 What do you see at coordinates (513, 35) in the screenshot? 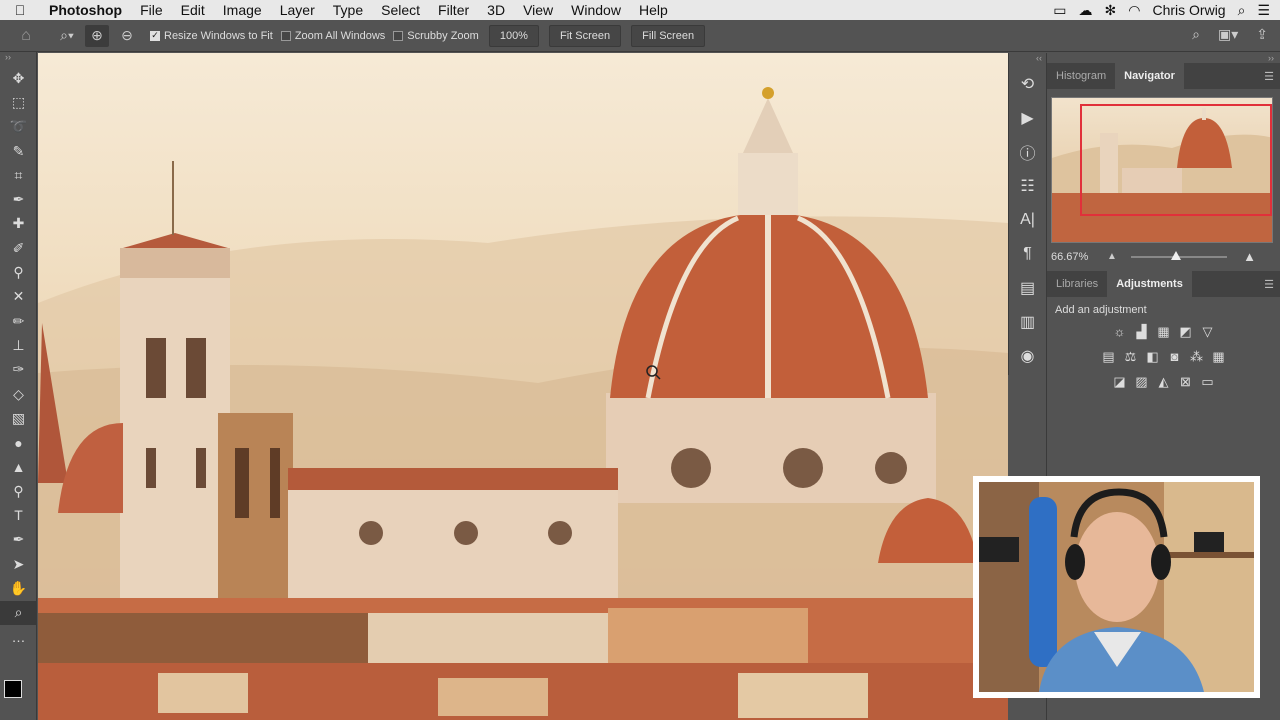
I see `zoom-100-button: 100%` at bounding box center [513, 35].